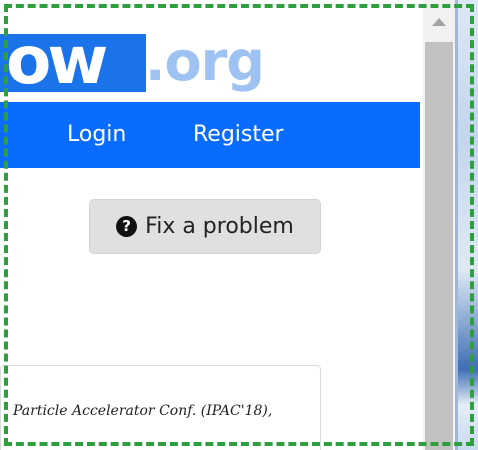 The width and height of the screenshot is (478, 450). What do you see at coordinates (456, 225) in the screenshot?
I see `window-edge-line` at bounding box center [456, 225].